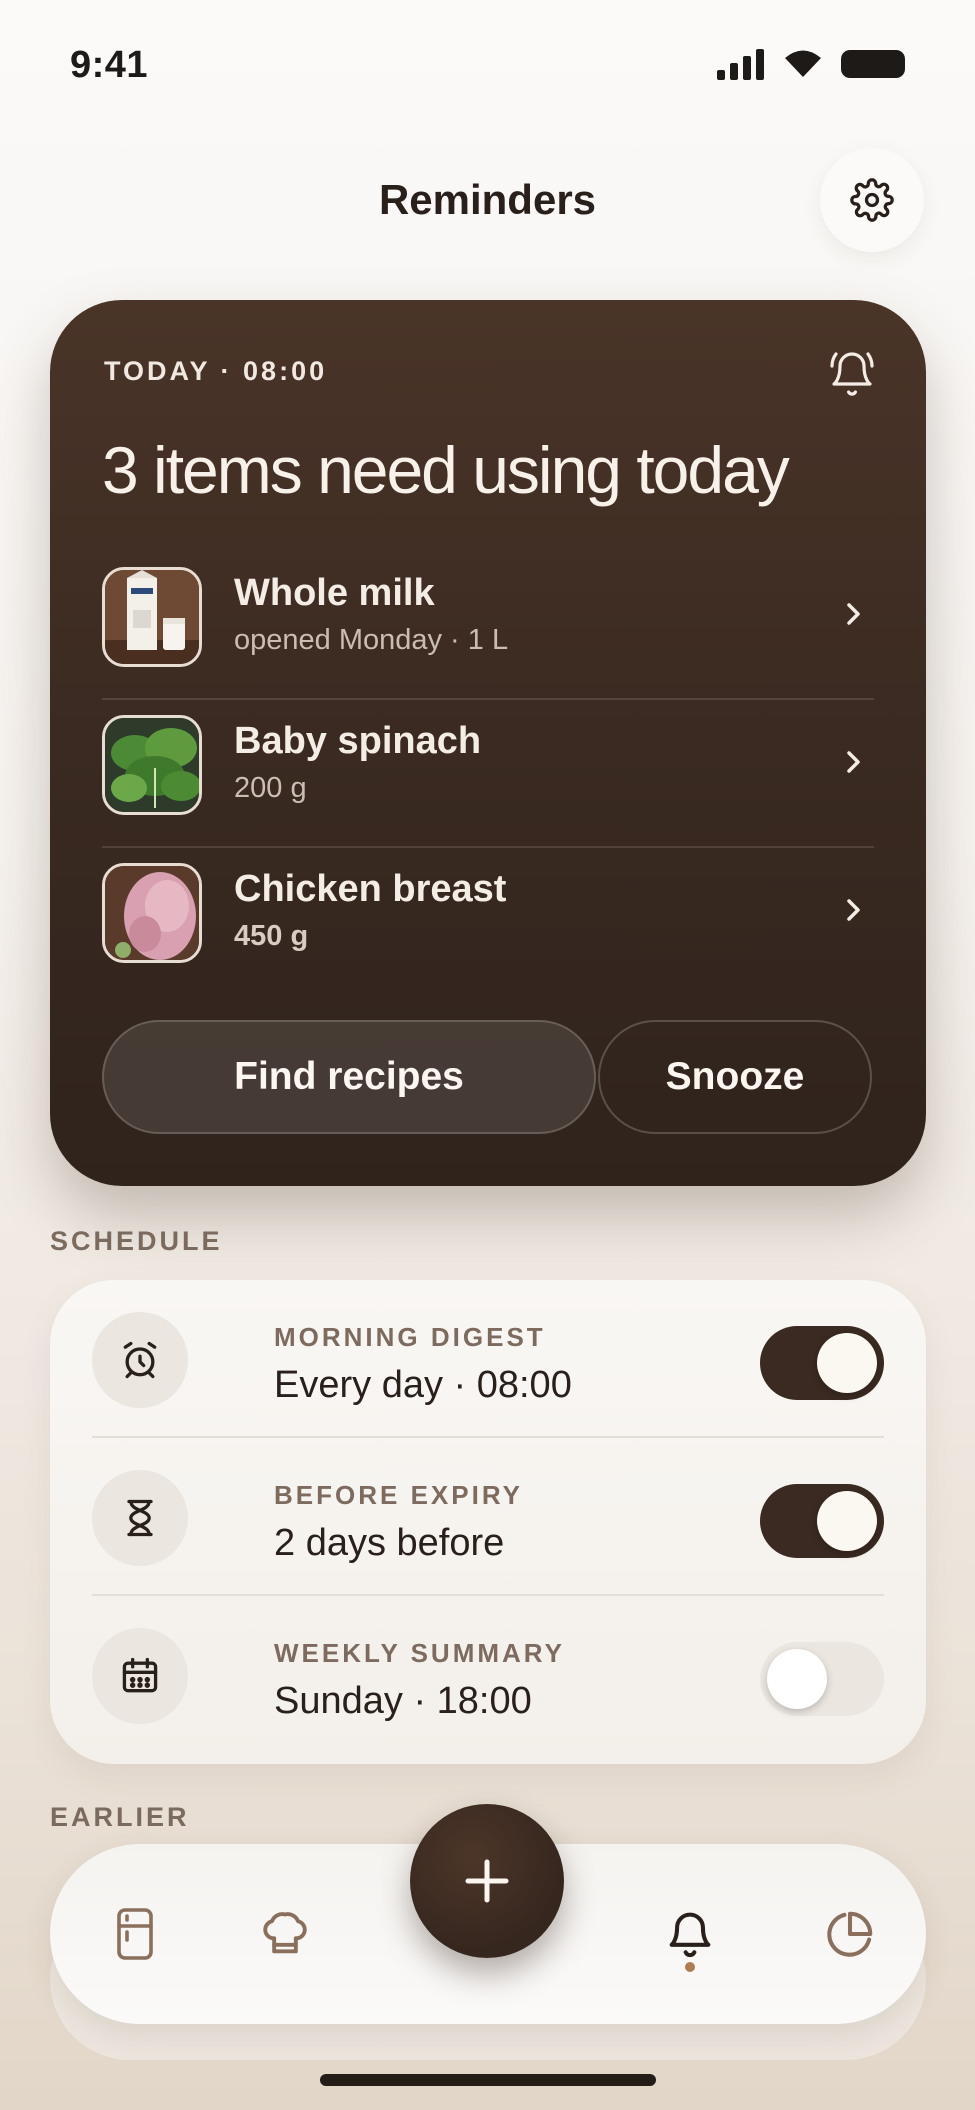 The height and width of the screenshot is (2110, 975). What do you see at coordinates (152, 913) in the screenshot?
I see `chicken-thumbnail` at bounding box center [152, 913].